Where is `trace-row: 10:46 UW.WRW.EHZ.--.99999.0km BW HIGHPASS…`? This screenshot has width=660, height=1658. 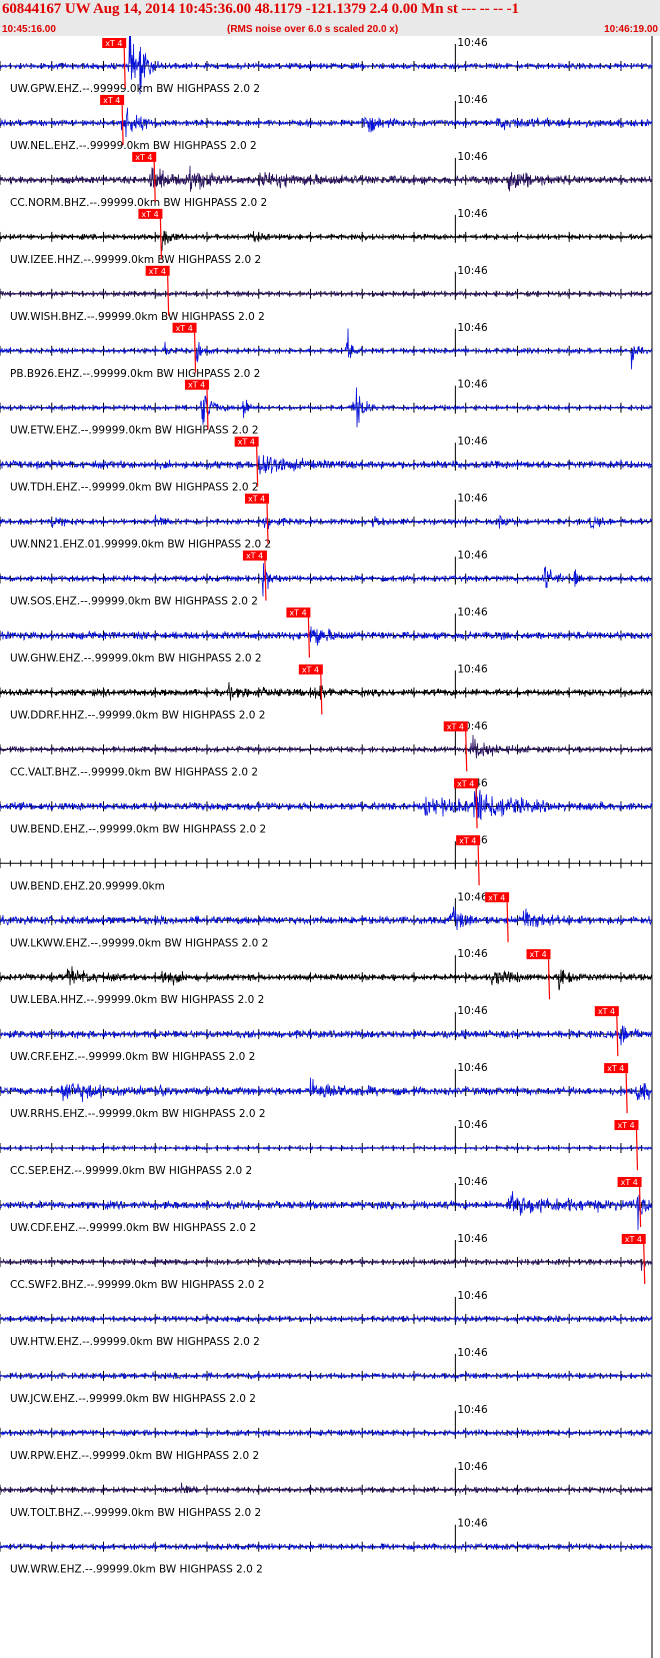
trace-row: 10:46 UW.WRW.EHZ.--.99999.0km BW HIGHPASS… is located at coordinates (326, 1547).